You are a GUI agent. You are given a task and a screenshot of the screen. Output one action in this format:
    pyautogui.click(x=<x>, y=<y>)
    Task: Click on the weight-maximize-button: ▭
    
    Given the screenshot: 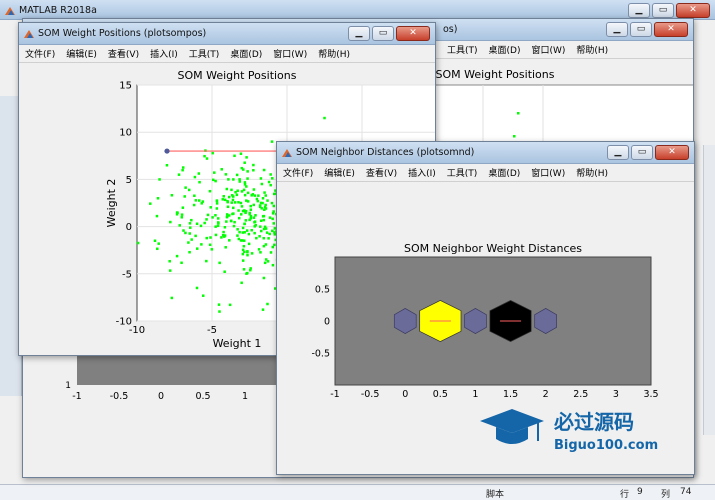 What is the action you would take?
    pyautogui.click(x=383, y=33)
    